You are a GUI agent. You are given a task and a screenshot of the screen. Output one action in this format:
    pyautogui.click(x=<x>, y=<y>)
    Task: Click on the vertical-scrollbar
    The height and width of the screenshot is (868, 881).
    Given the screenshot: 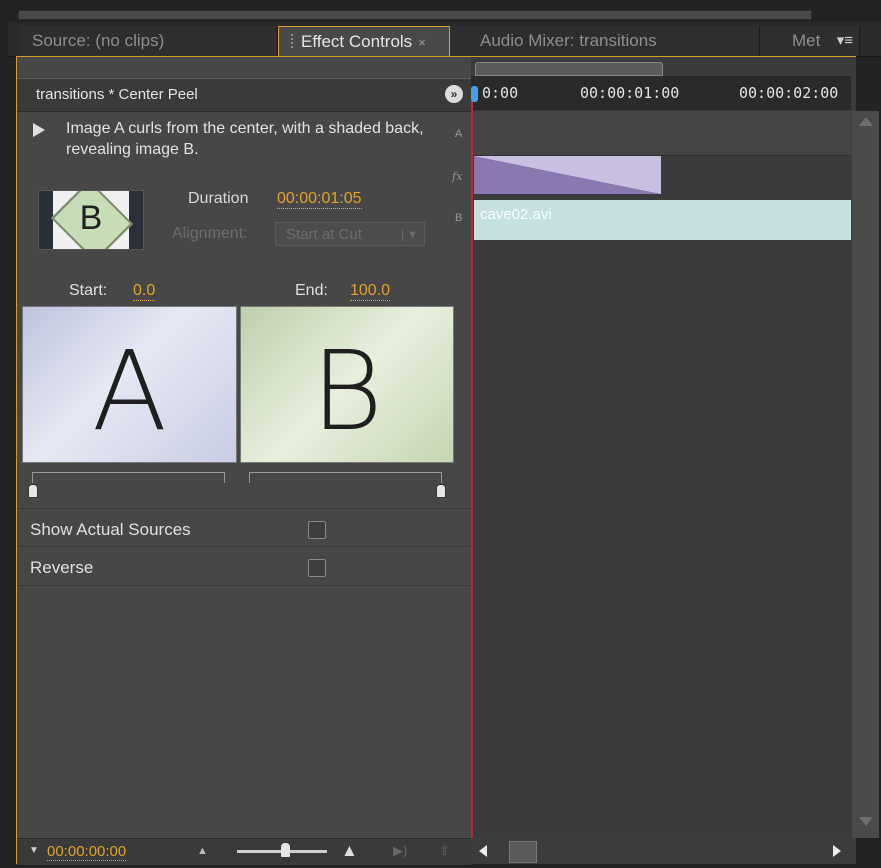 What is the action you would take?
    pyautogui.click(x=865, y=474)
    